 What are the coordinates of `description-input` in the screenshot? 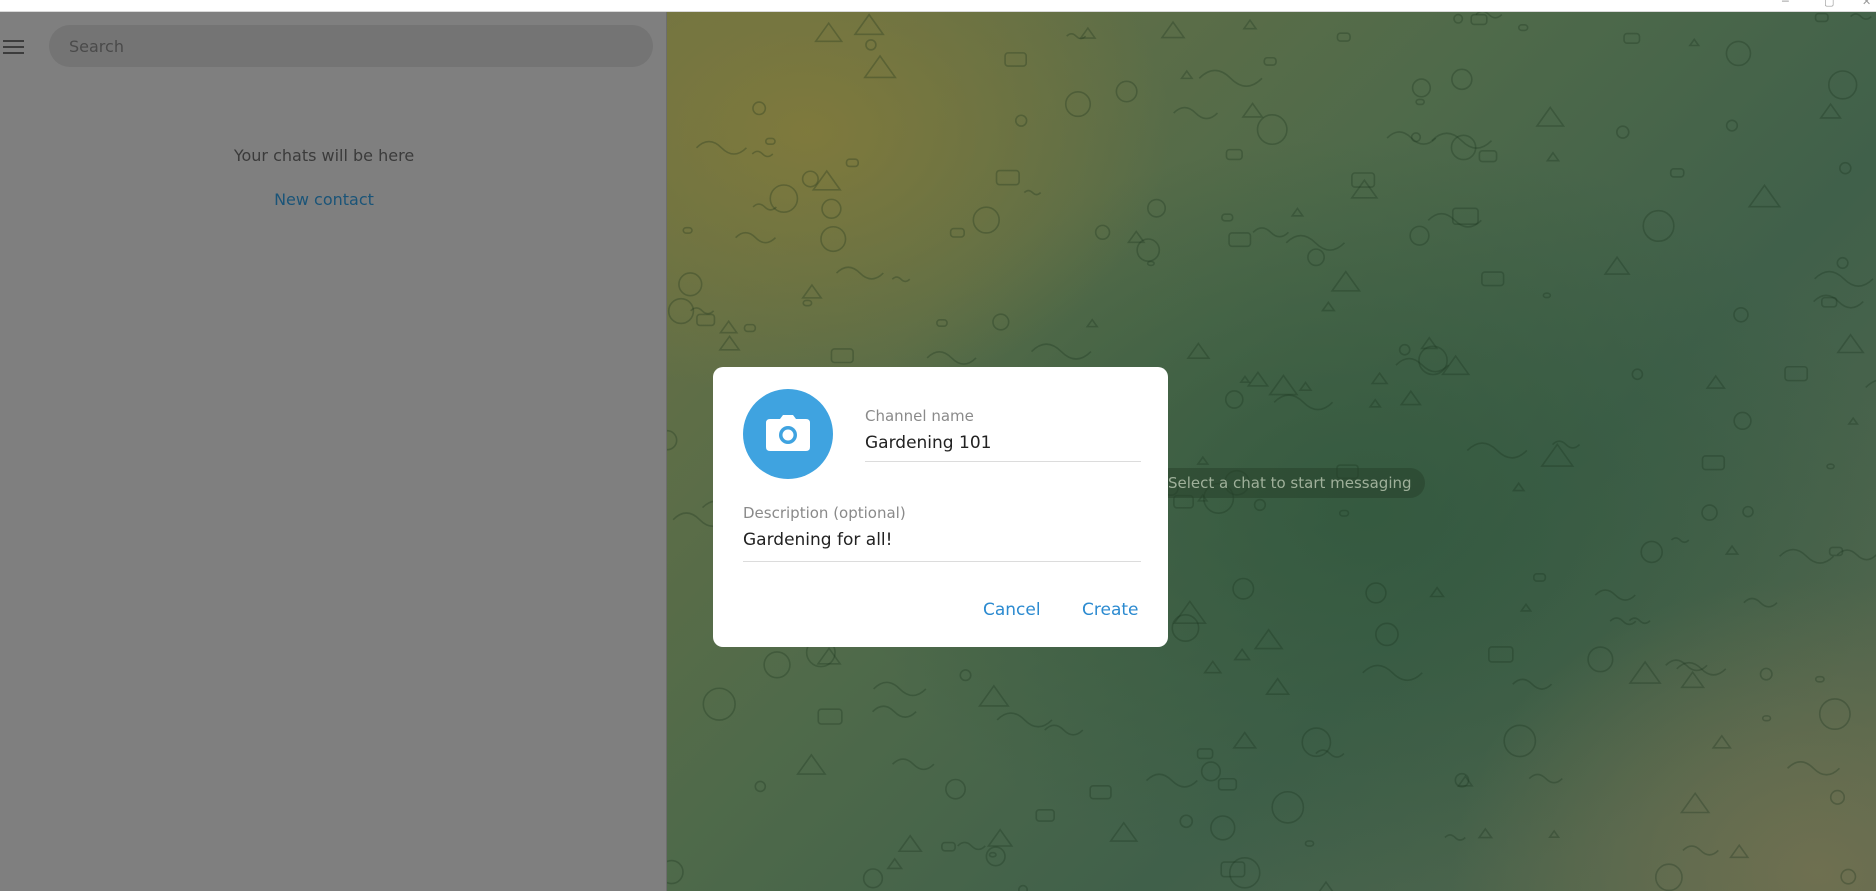 It's located at (940, 540).